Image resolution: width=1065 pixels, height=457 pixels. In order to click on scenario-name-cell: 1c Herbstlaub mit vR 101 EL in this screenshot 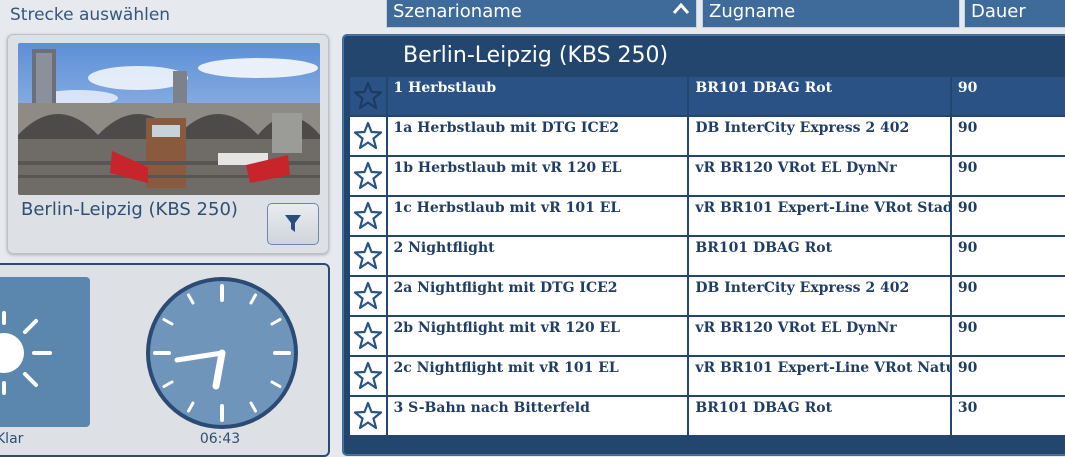, I will do `click(538, 216)`.